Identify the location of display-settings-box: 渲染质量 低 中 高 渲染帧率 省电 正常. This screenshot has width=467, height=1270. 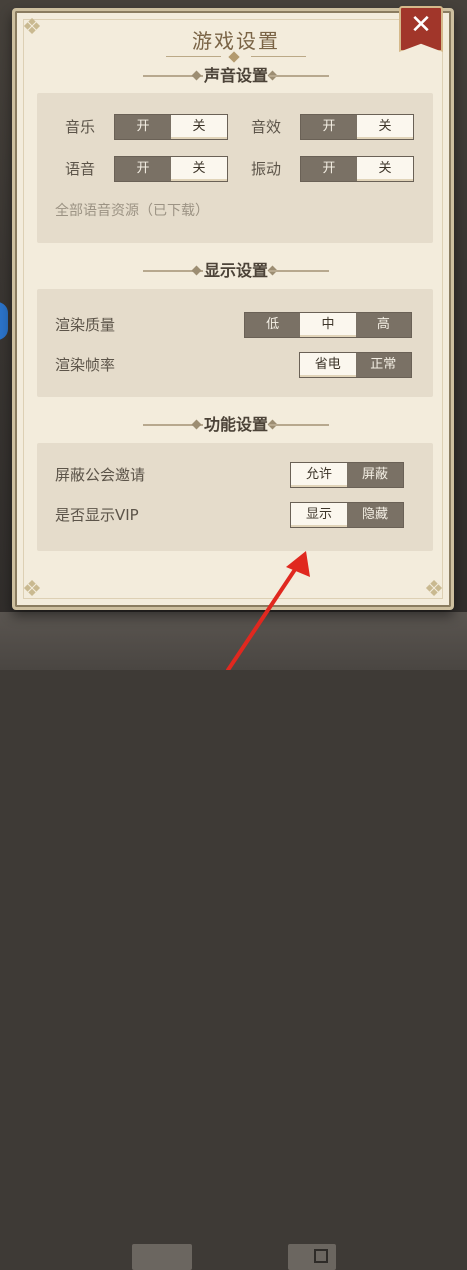
(235, 343).